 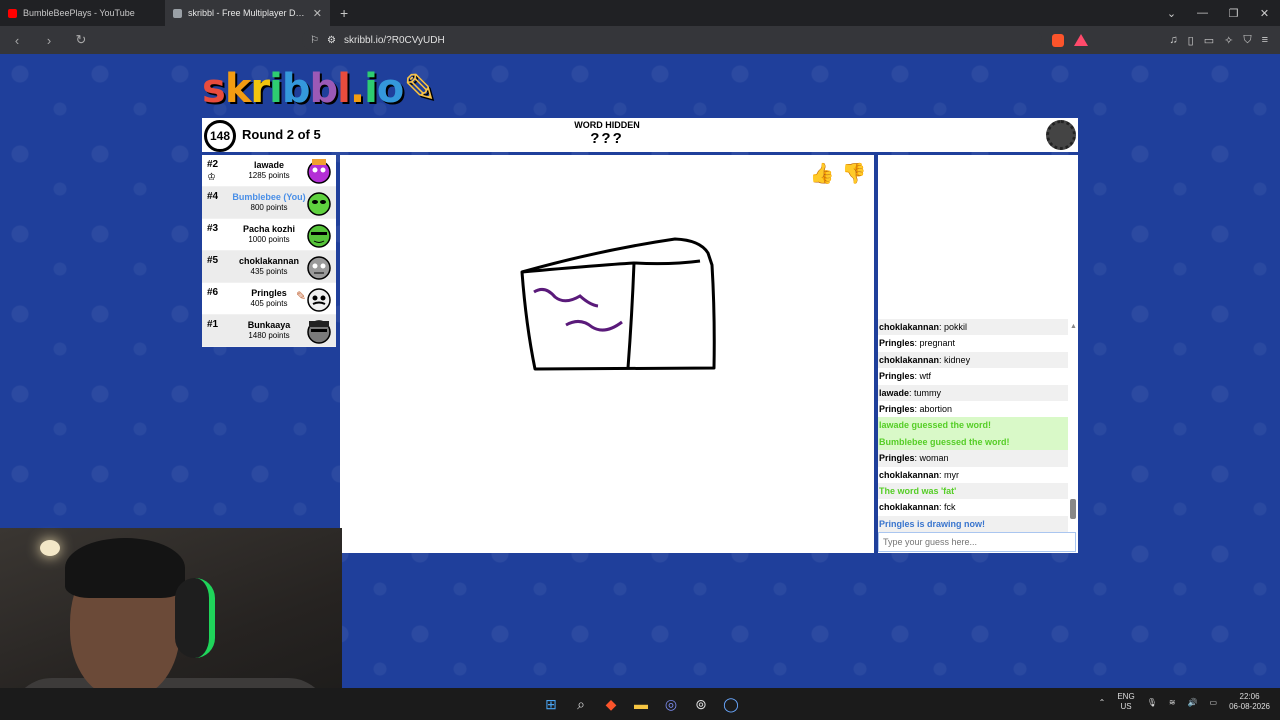 I want to click on logo-letter: s, so click(x=214, y=89).